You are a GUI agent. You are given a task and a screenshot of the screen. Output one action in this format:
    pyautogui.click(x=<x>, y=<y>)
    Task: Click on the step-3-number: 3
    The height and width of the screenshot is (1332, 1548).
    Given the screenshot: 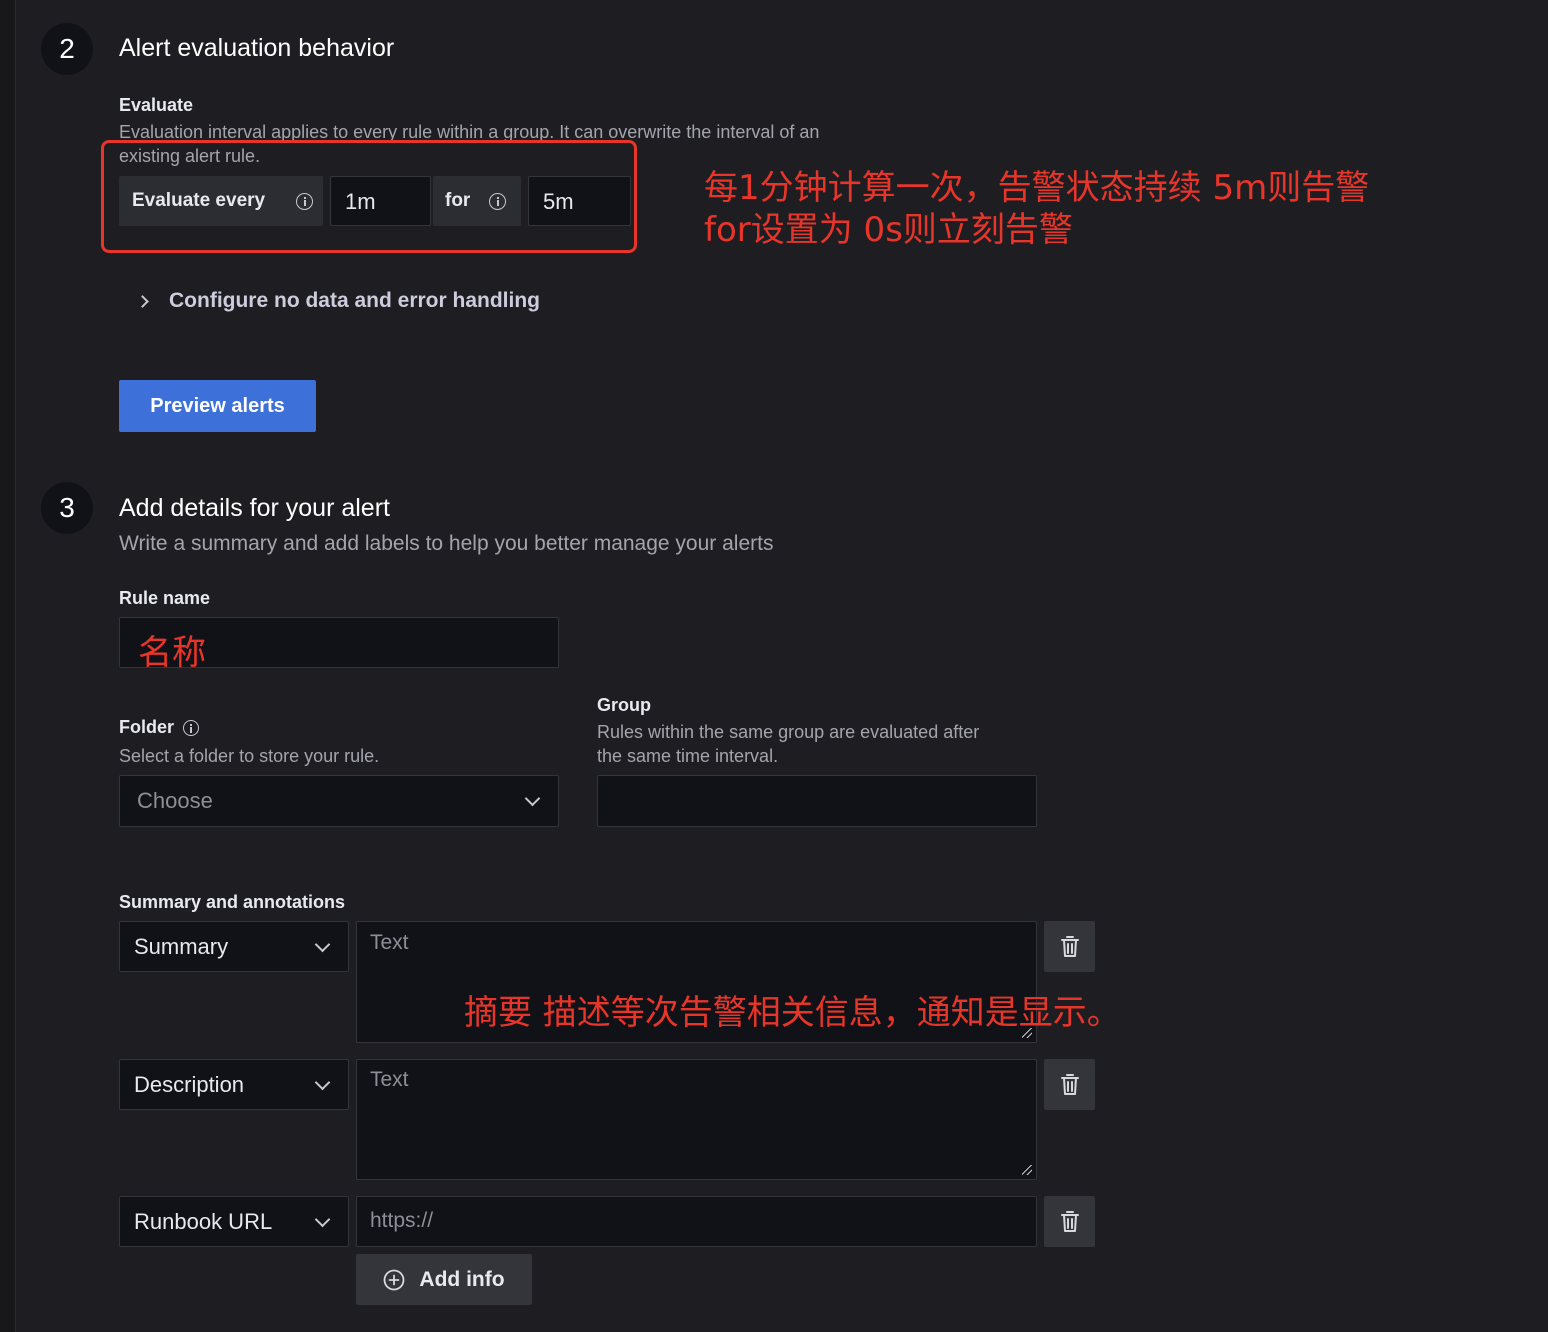 What is the action you would take?
    pyautogui.click(x=67, y=507)
    